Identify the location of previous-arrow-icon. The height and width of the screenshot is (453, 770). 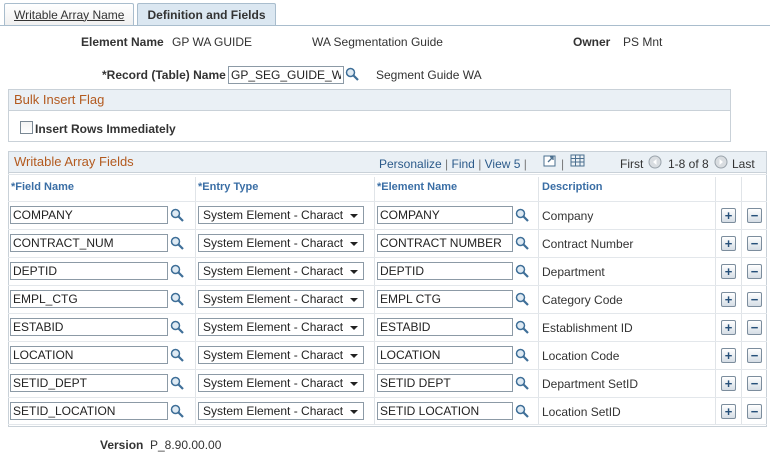
(655, 162).